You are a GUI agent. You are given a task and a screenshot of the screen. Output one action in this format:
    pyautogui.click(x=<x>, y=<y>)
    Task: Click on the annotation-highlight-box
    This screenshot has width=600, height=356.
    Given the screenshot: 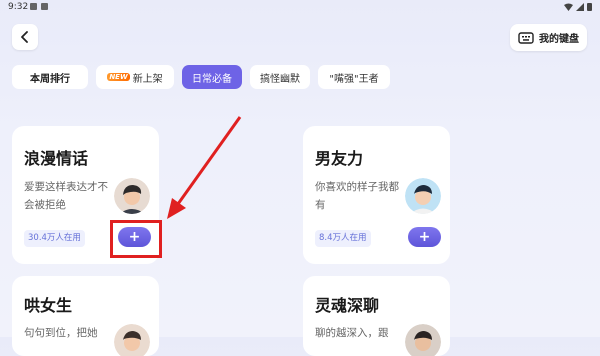 What is the action you would take?
    pyautogui.click(x=136, y=239)
    